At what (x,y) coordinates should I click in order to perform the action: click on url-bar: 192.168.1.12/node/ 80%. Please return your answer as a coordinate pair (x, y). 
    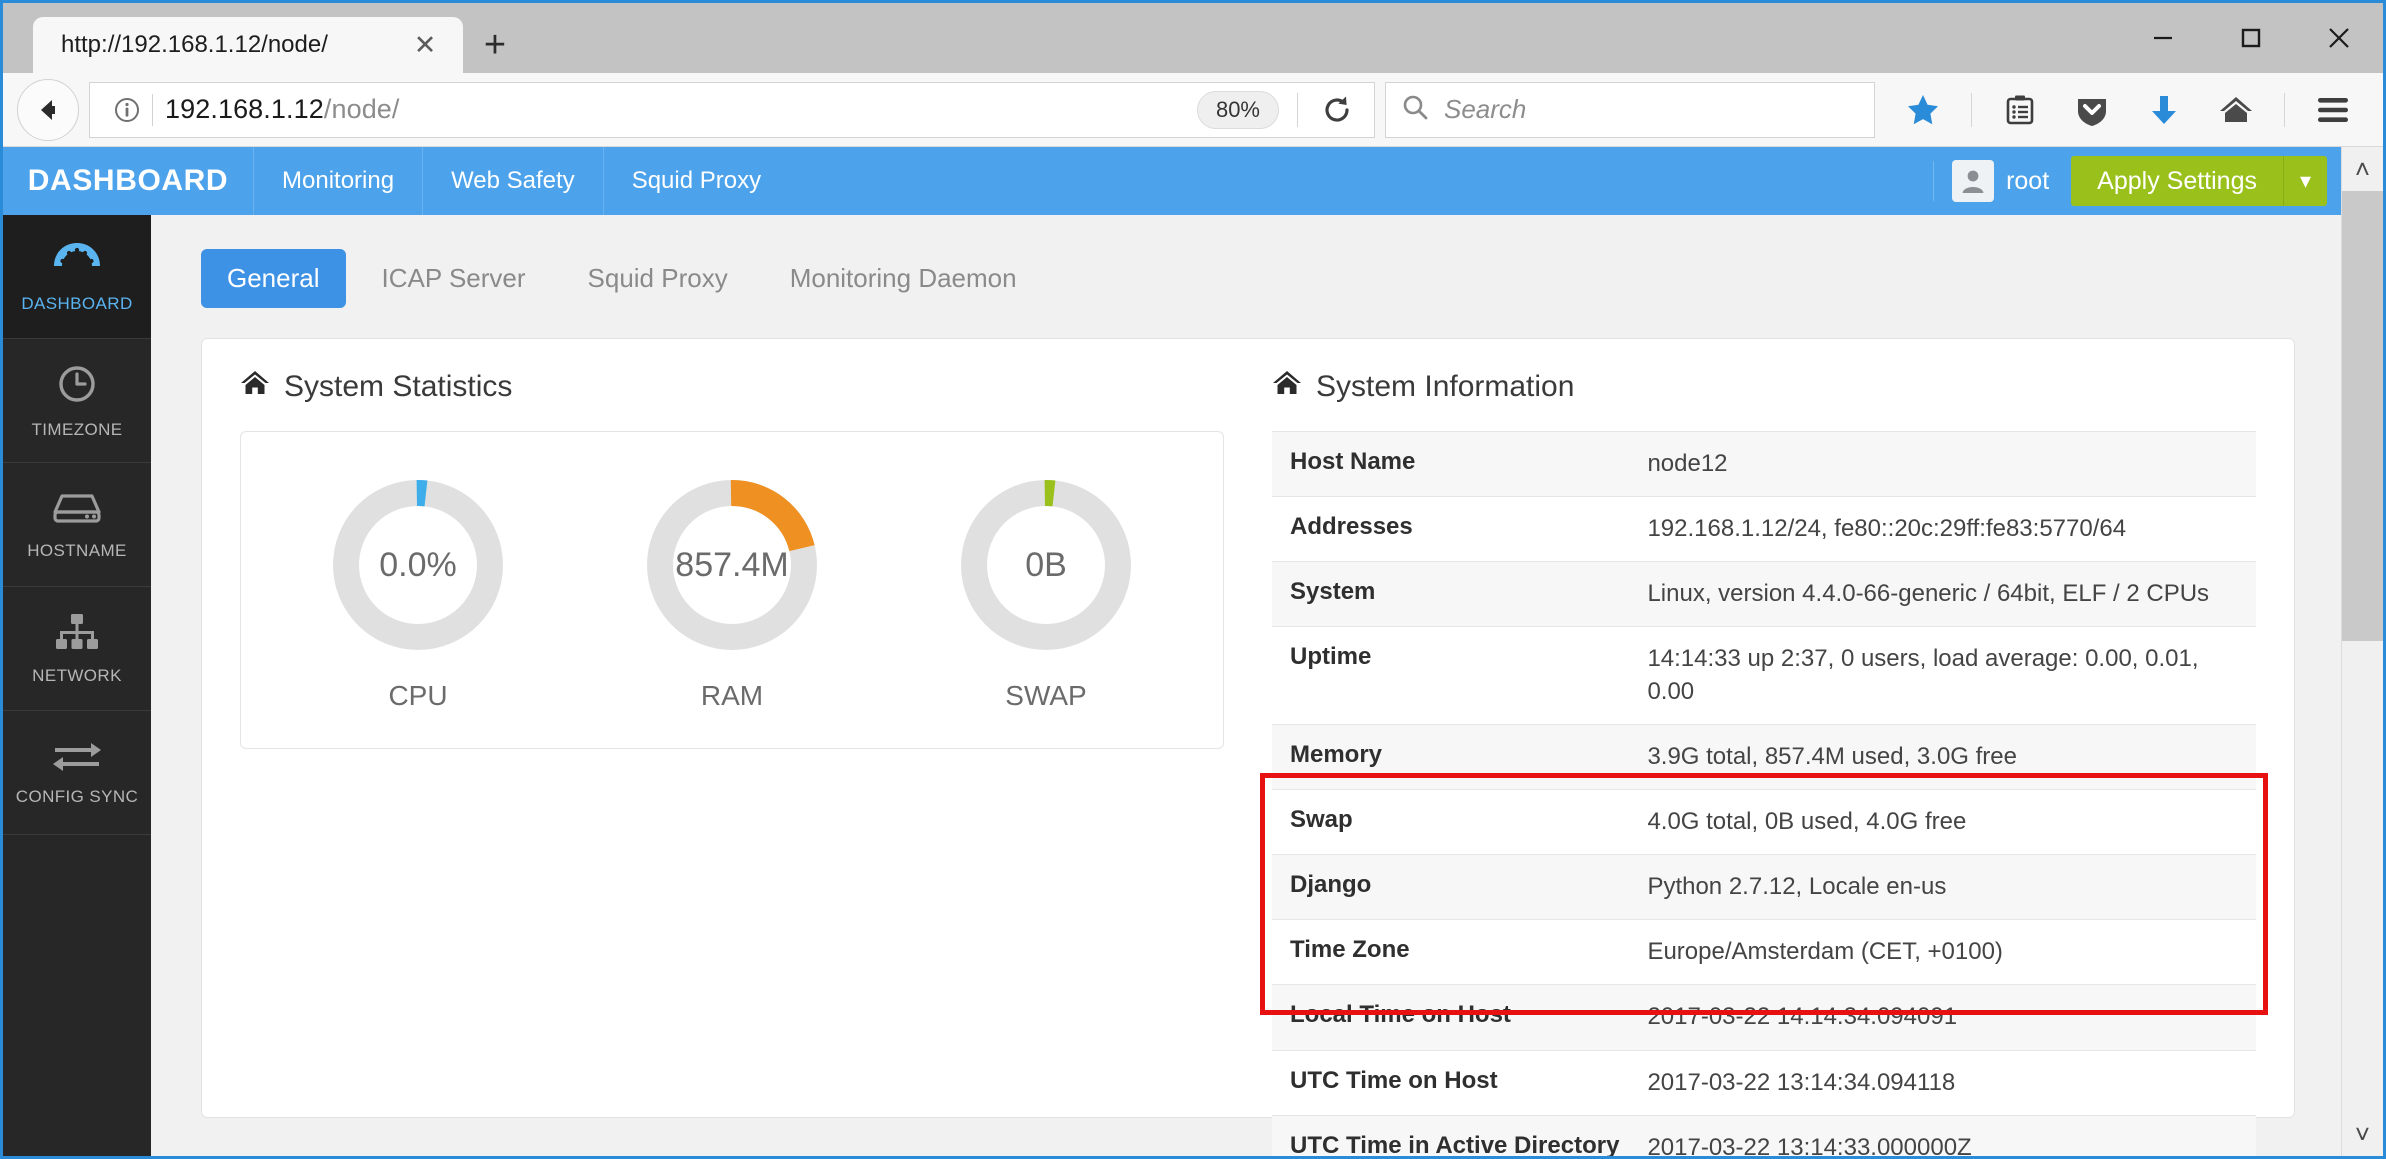
    Looking at the image, I should click on (732, 109).